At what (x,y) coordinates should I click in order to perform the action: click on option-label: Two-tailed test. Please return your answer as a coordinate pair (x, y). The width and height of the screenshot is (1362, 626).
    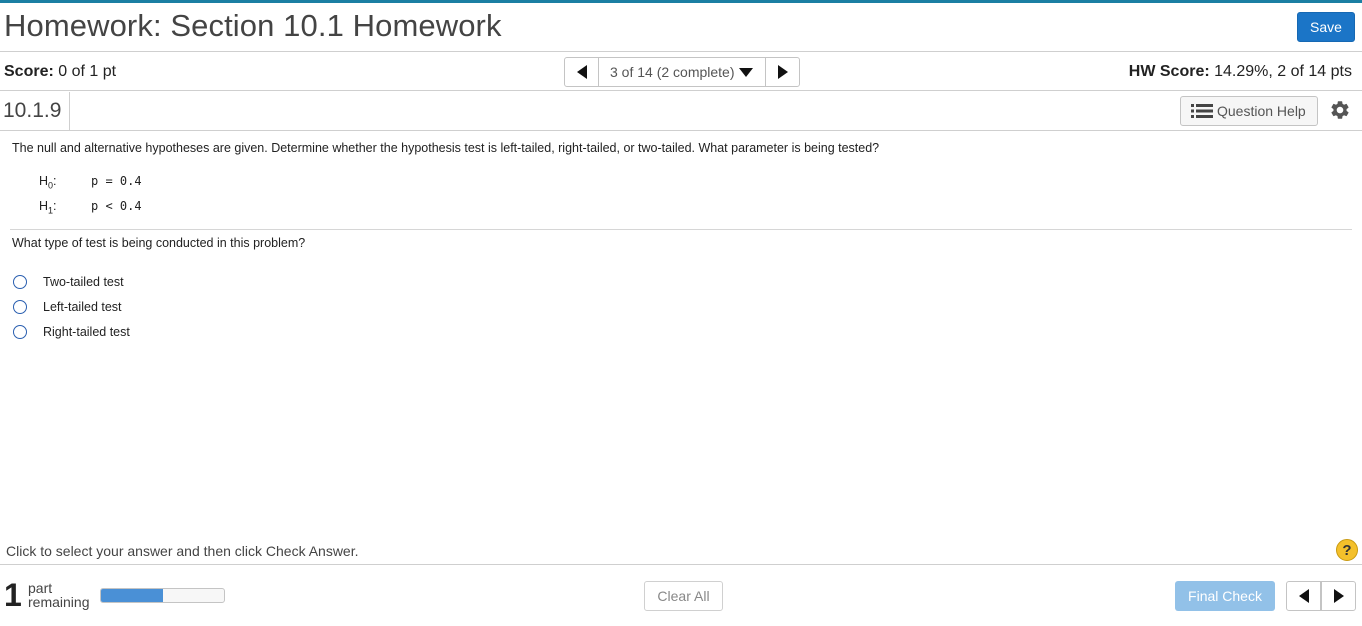
    Looking at the image, I should click on (83, 282).